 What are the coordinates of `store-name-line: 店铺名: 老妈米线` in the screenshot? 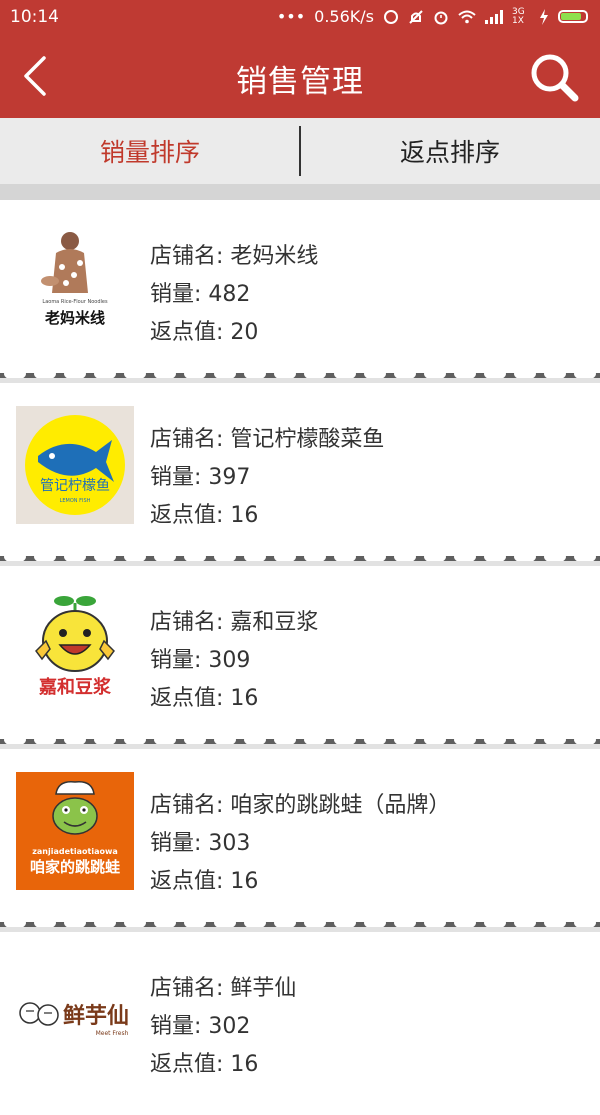 It's located at (234, 257).